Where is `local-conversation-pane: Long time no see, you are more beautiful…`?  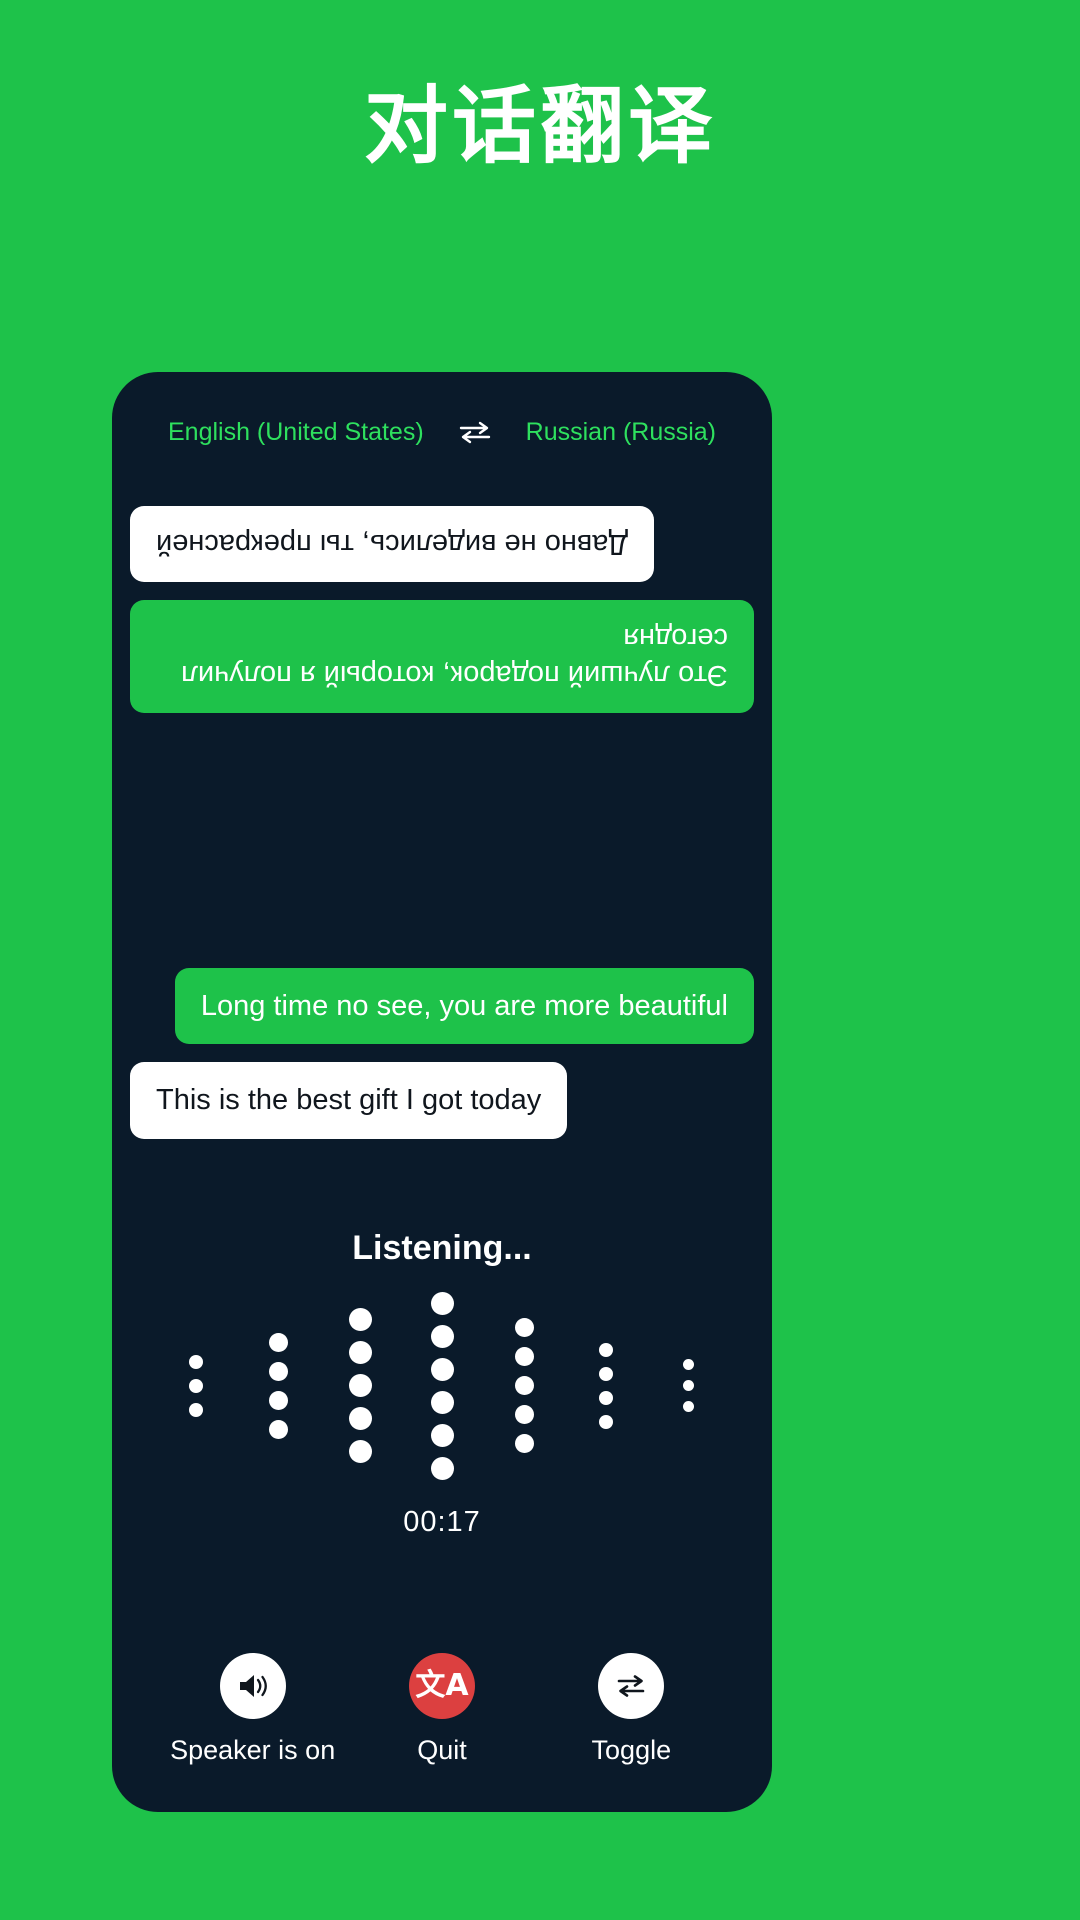 local-conversation-pane: Long time no see, you are more beautiful… is located at coordinates (442, 1051).